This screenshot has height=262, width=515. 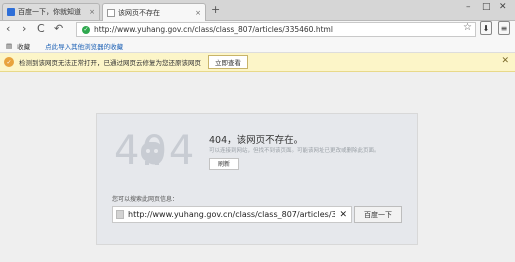 What do you see at coordinates (215, 9) in the screenshot?
I see `new-tab-button: +` at bounding box center [215, 9].